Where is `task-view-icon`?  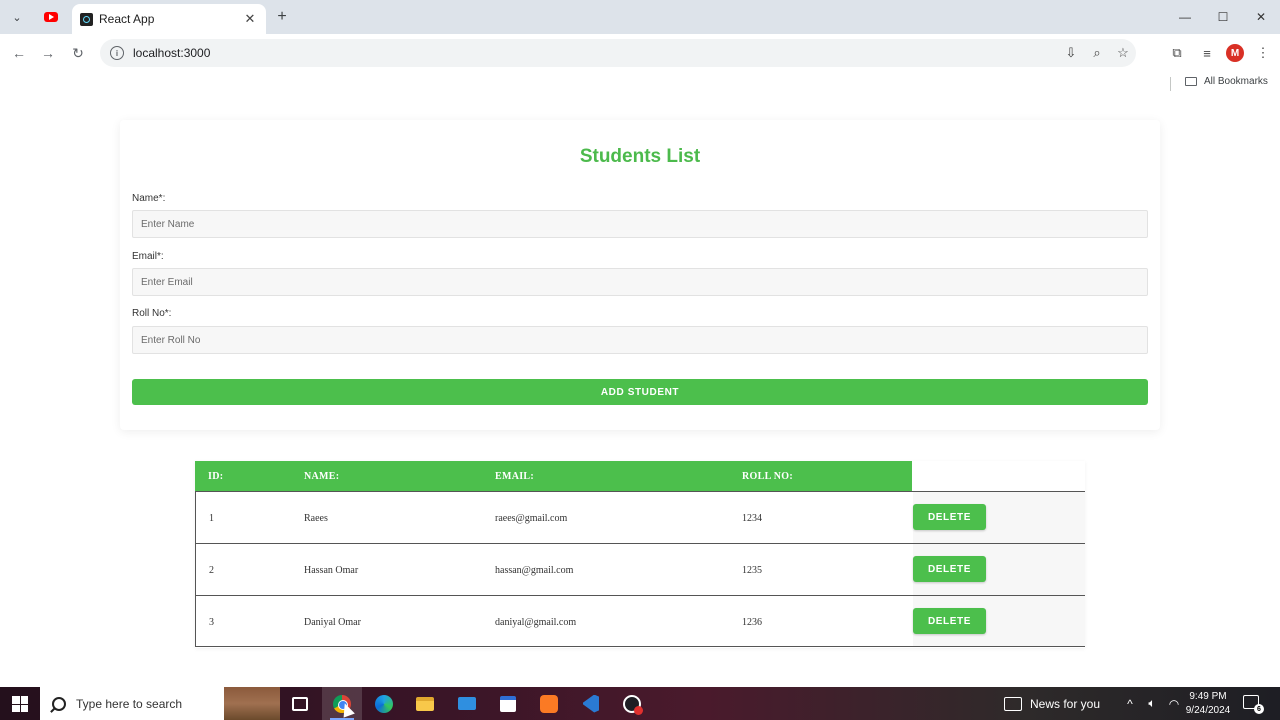 task-view-icon is located at coordinates (300, 703).